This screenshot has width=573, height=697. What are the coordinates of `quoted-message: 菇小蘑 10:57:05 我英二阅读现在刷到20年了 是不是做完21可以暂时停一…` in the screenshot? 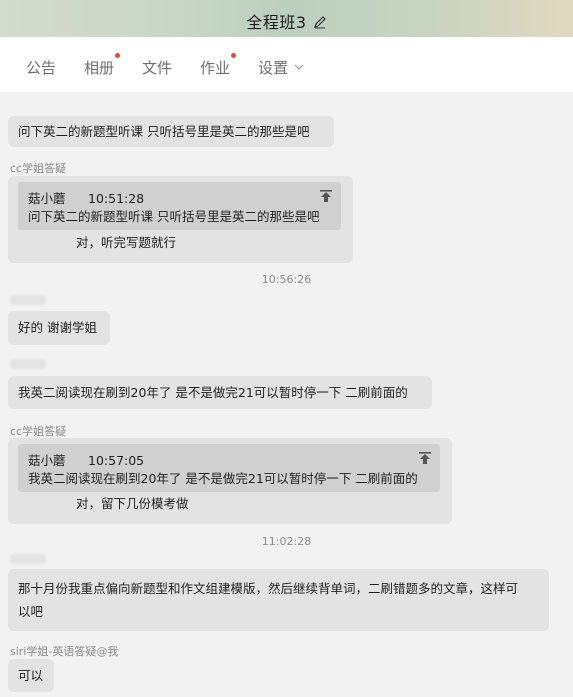 It's located at (229, 468).